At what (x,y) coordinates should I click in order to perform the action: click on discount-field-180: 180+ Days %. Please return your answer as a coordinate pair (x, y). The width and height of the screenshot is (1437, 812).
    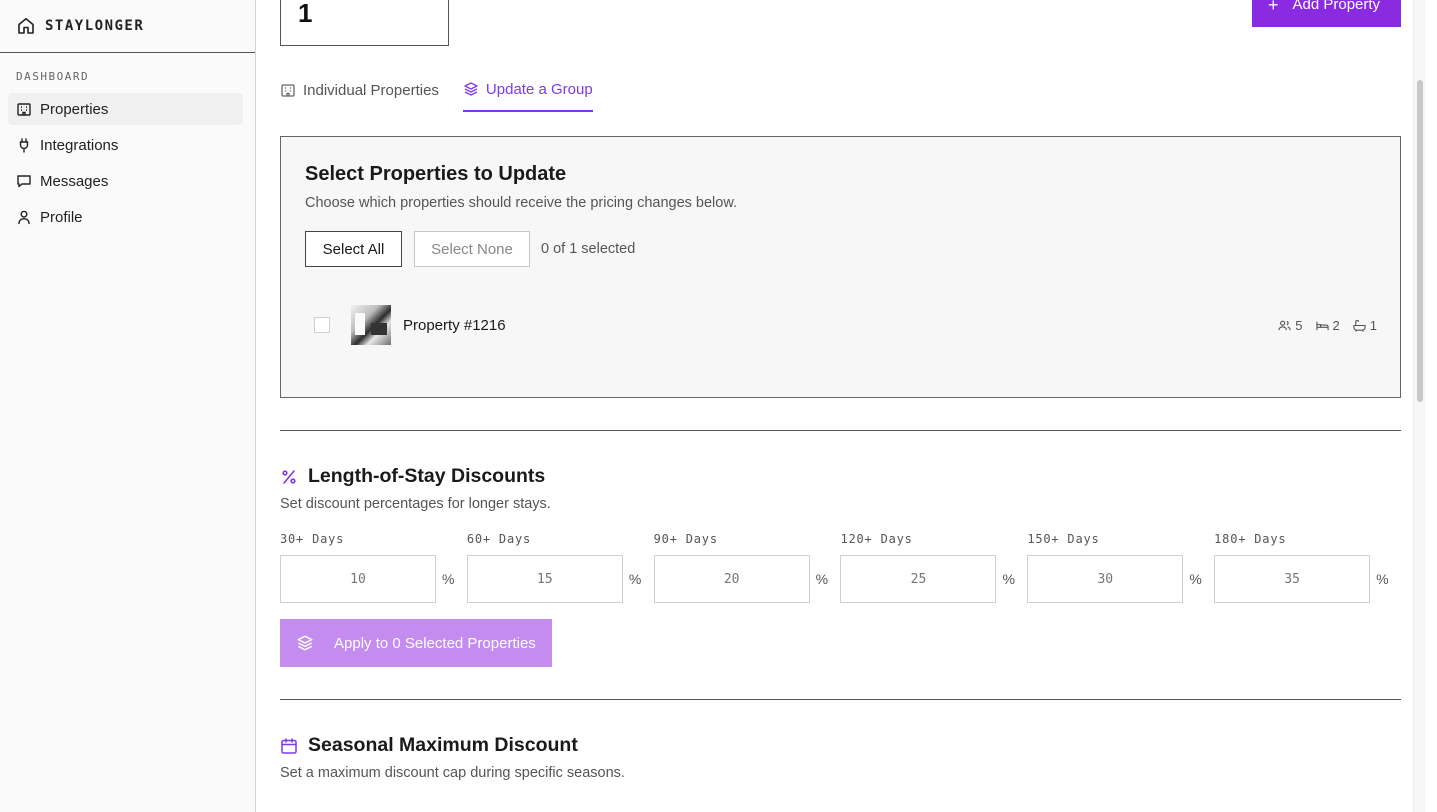
    Looking at the image, I should click on (1307, 567).